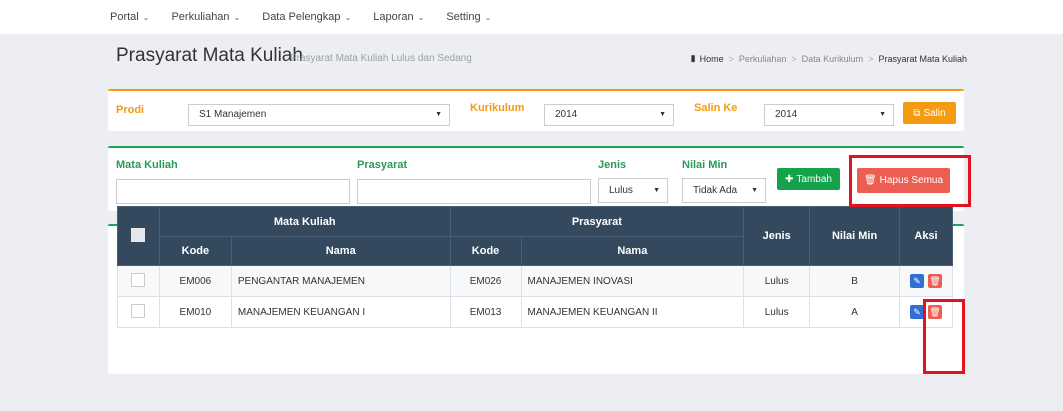  Describe the element at coordinates (612, 165) in the screenshot. I see `jenis-label: Jenis` at that location.